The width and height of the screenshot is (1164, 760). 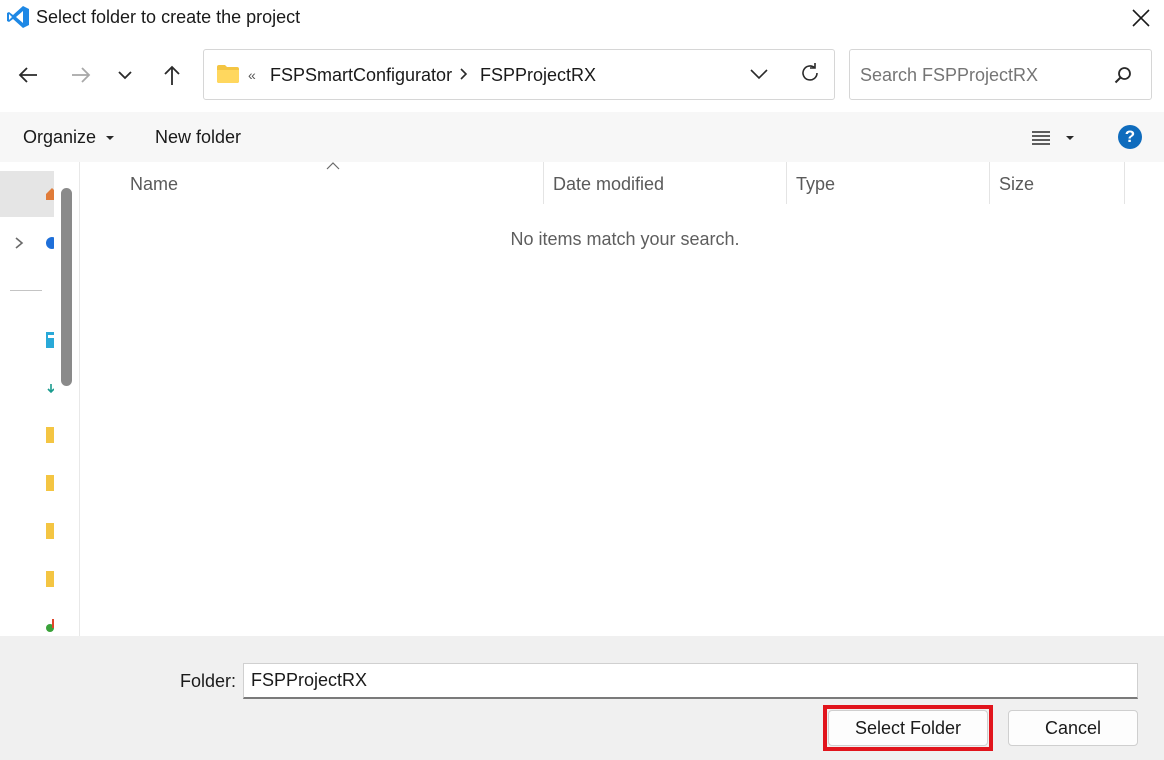 I want to click on expand-chevron, so click(x=19, y=245).